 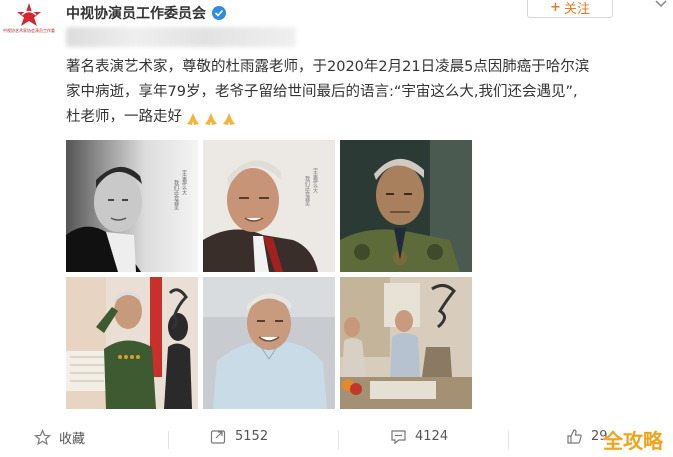 What do you see at coordinates (219, 13) in the screenshot?
I see `verified-icon` at bounding box center [219, 13].